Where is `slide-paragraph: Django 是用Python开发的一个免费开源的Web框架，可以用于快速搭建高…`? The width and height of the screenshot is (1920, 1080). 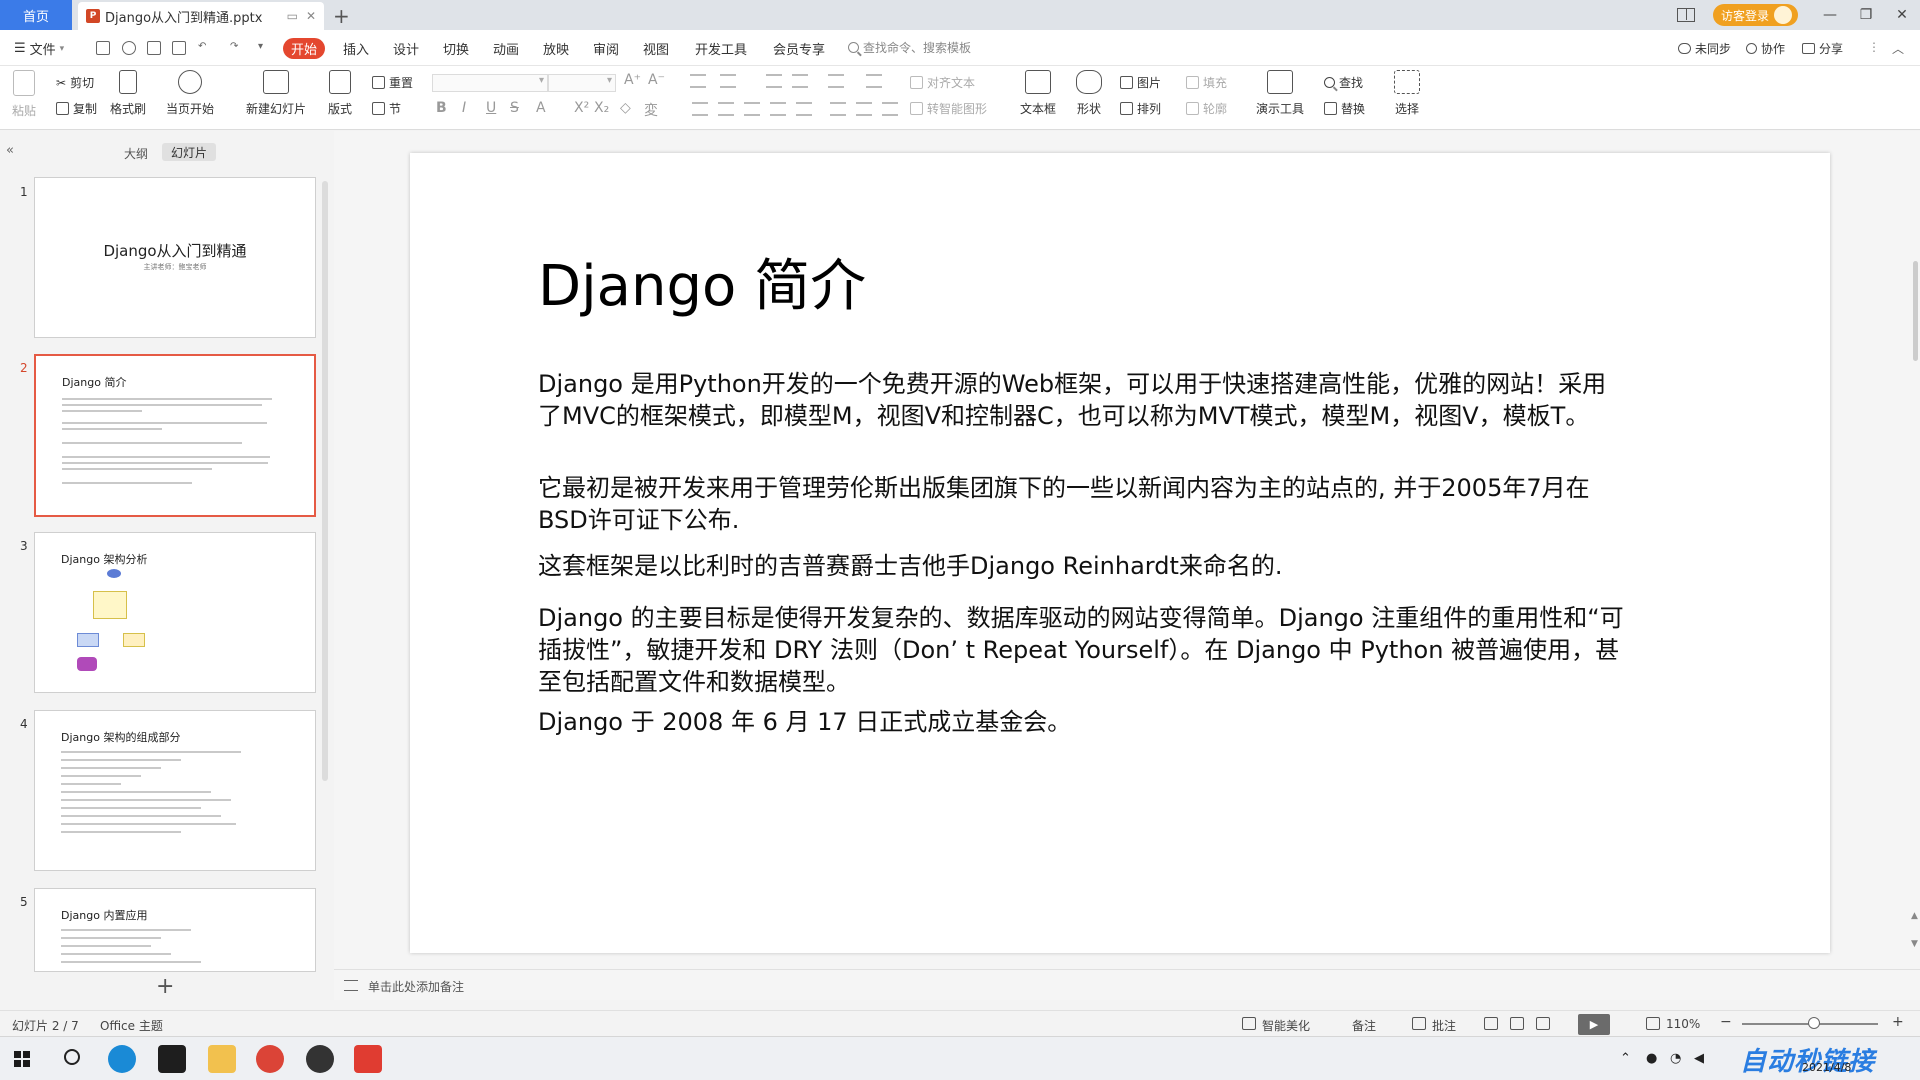 slide-paragraph: Django 是用Python开发的一个免费开源的Web框架，可以用于快速搭建高… is located at coordinates (1083, 400).